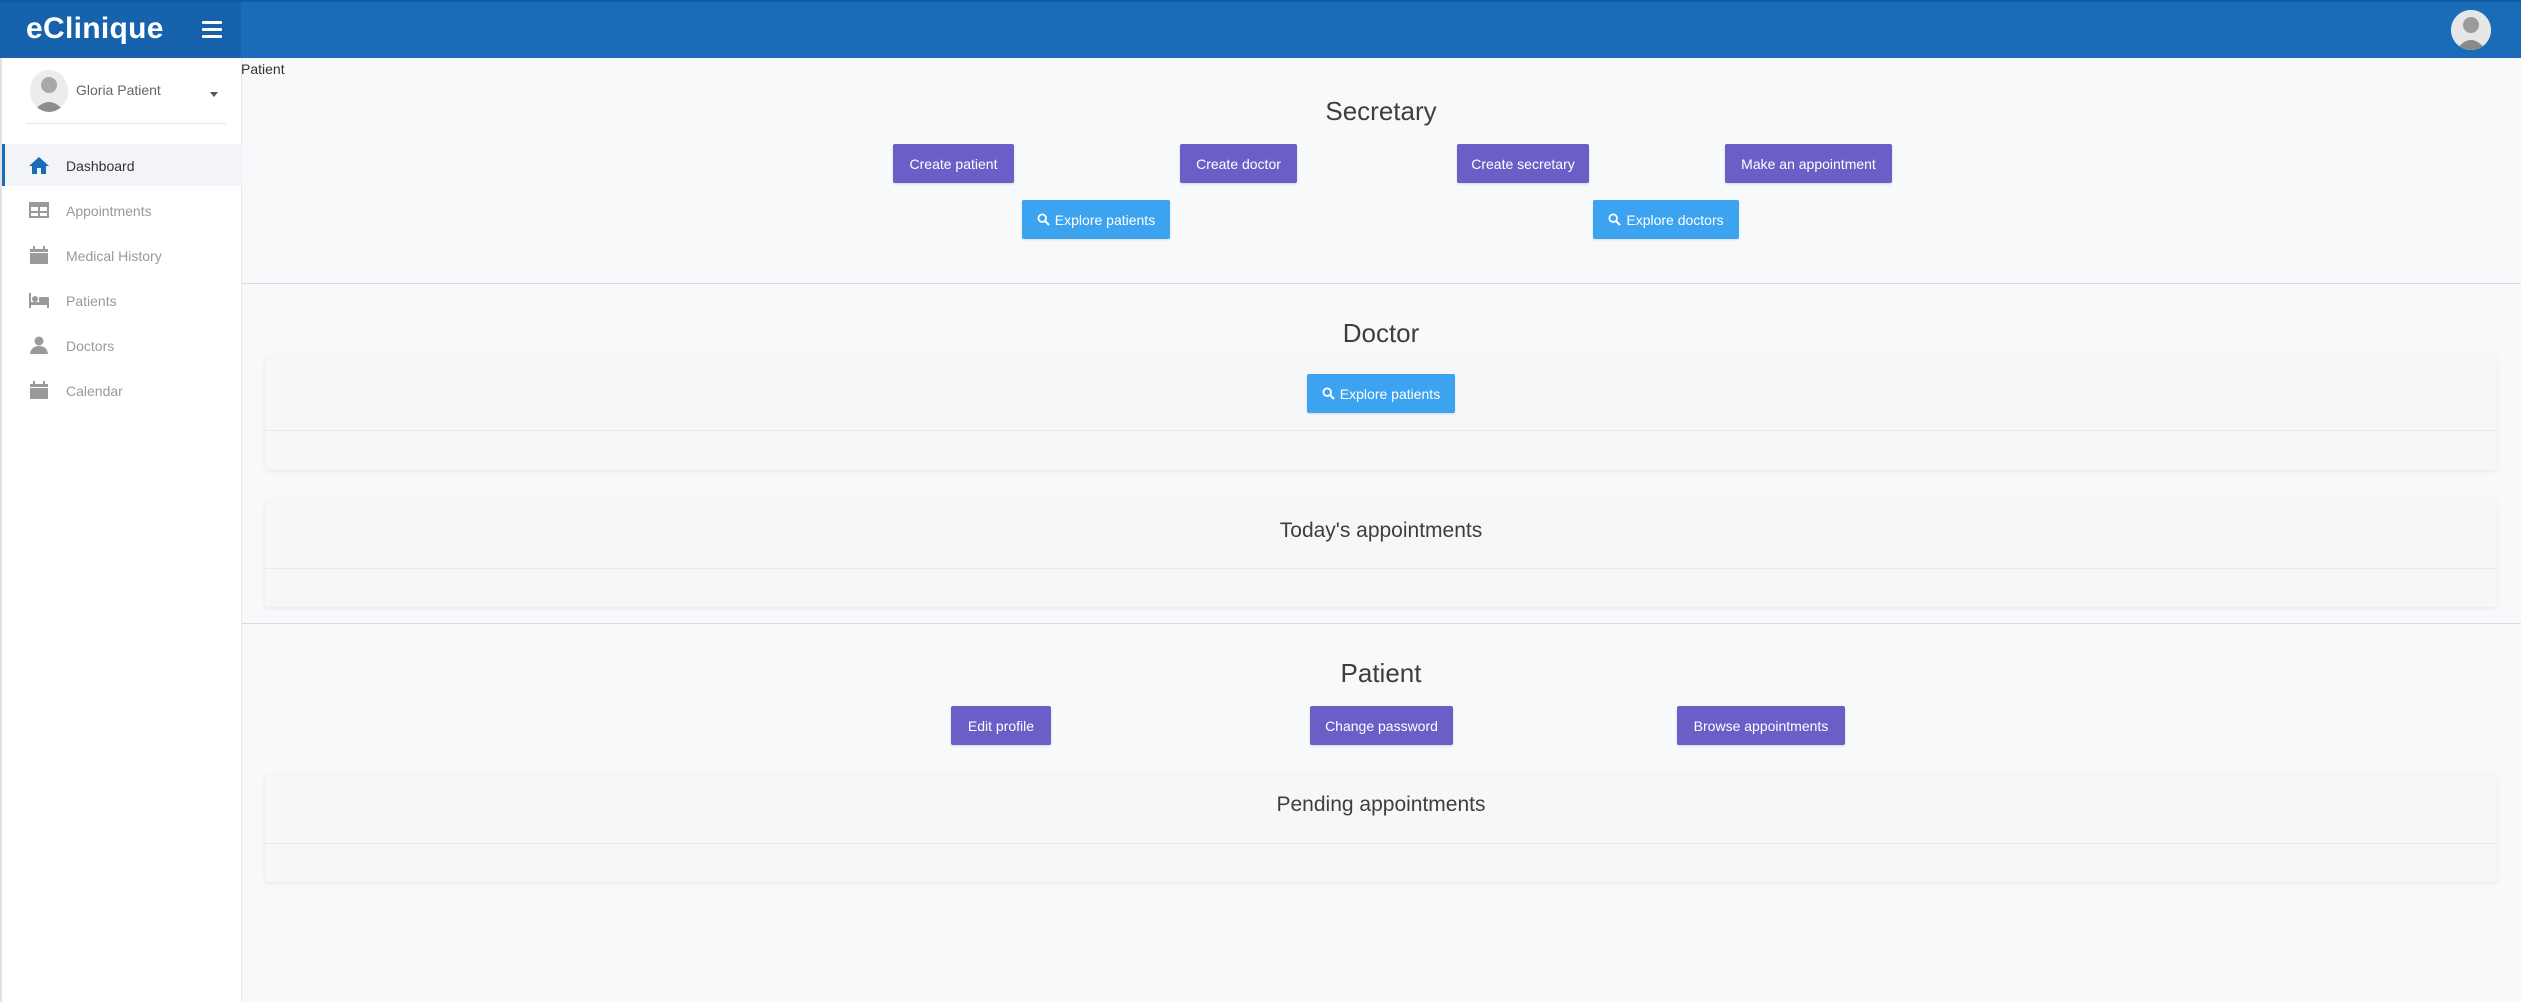  I want to click on sidebar-profile: Gloria Patient, so click(126, 96).